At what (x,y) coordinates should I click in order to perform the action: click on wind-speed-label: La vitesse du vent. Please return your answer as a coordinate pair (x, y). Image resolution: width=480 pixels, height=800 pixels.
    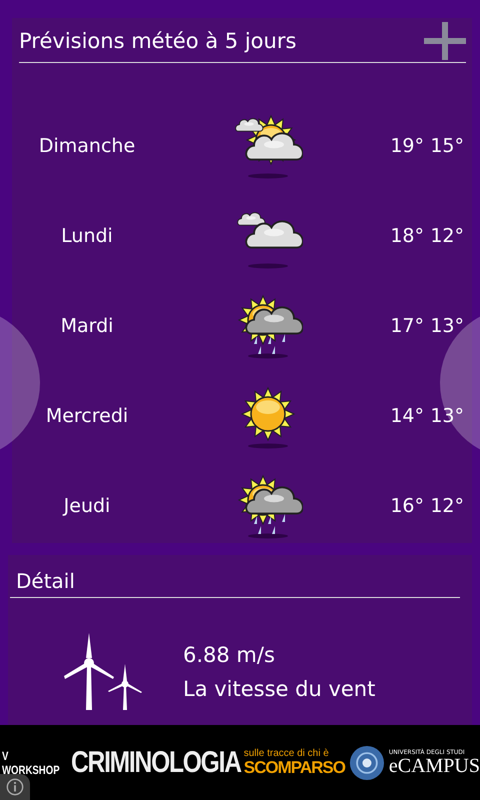
    Looking at the image, I should click on (279, 689).